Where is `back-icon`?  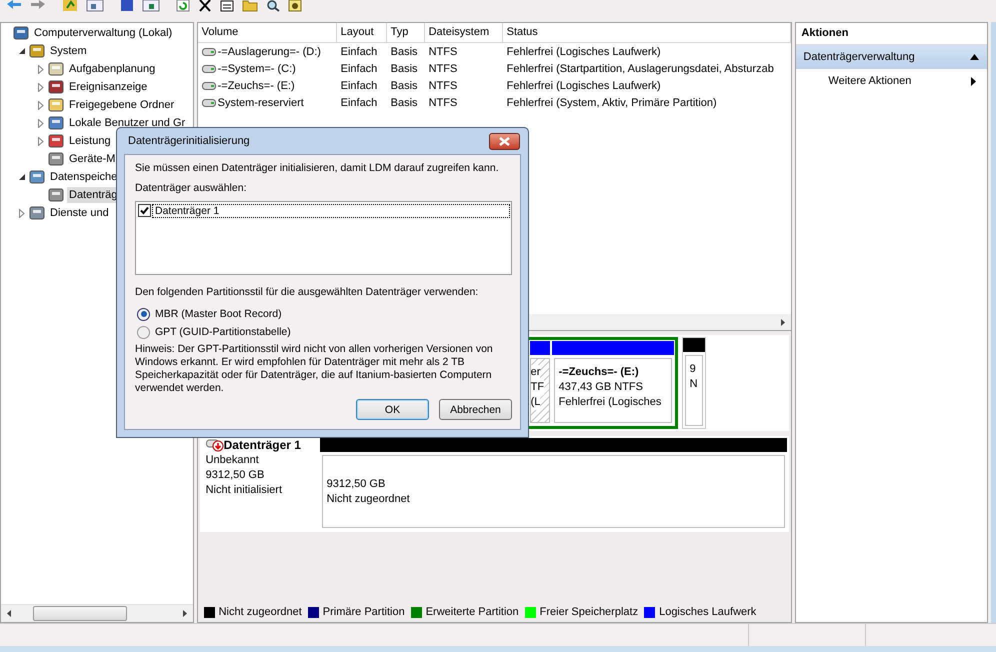
back-icon is located at coordinates (14, 6).